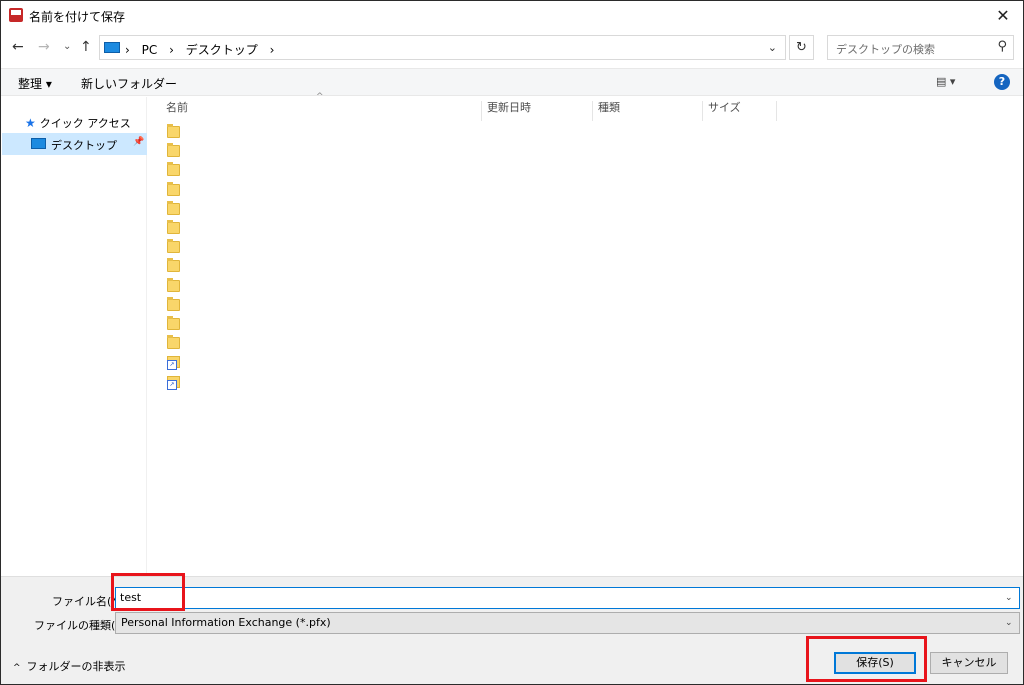 The height and width of the screenshot is (685, 1024). Describe the element at coordinates (76, 666) in the screenshot. I see `hide-folders-label: フォルダーの非表示` at that location.